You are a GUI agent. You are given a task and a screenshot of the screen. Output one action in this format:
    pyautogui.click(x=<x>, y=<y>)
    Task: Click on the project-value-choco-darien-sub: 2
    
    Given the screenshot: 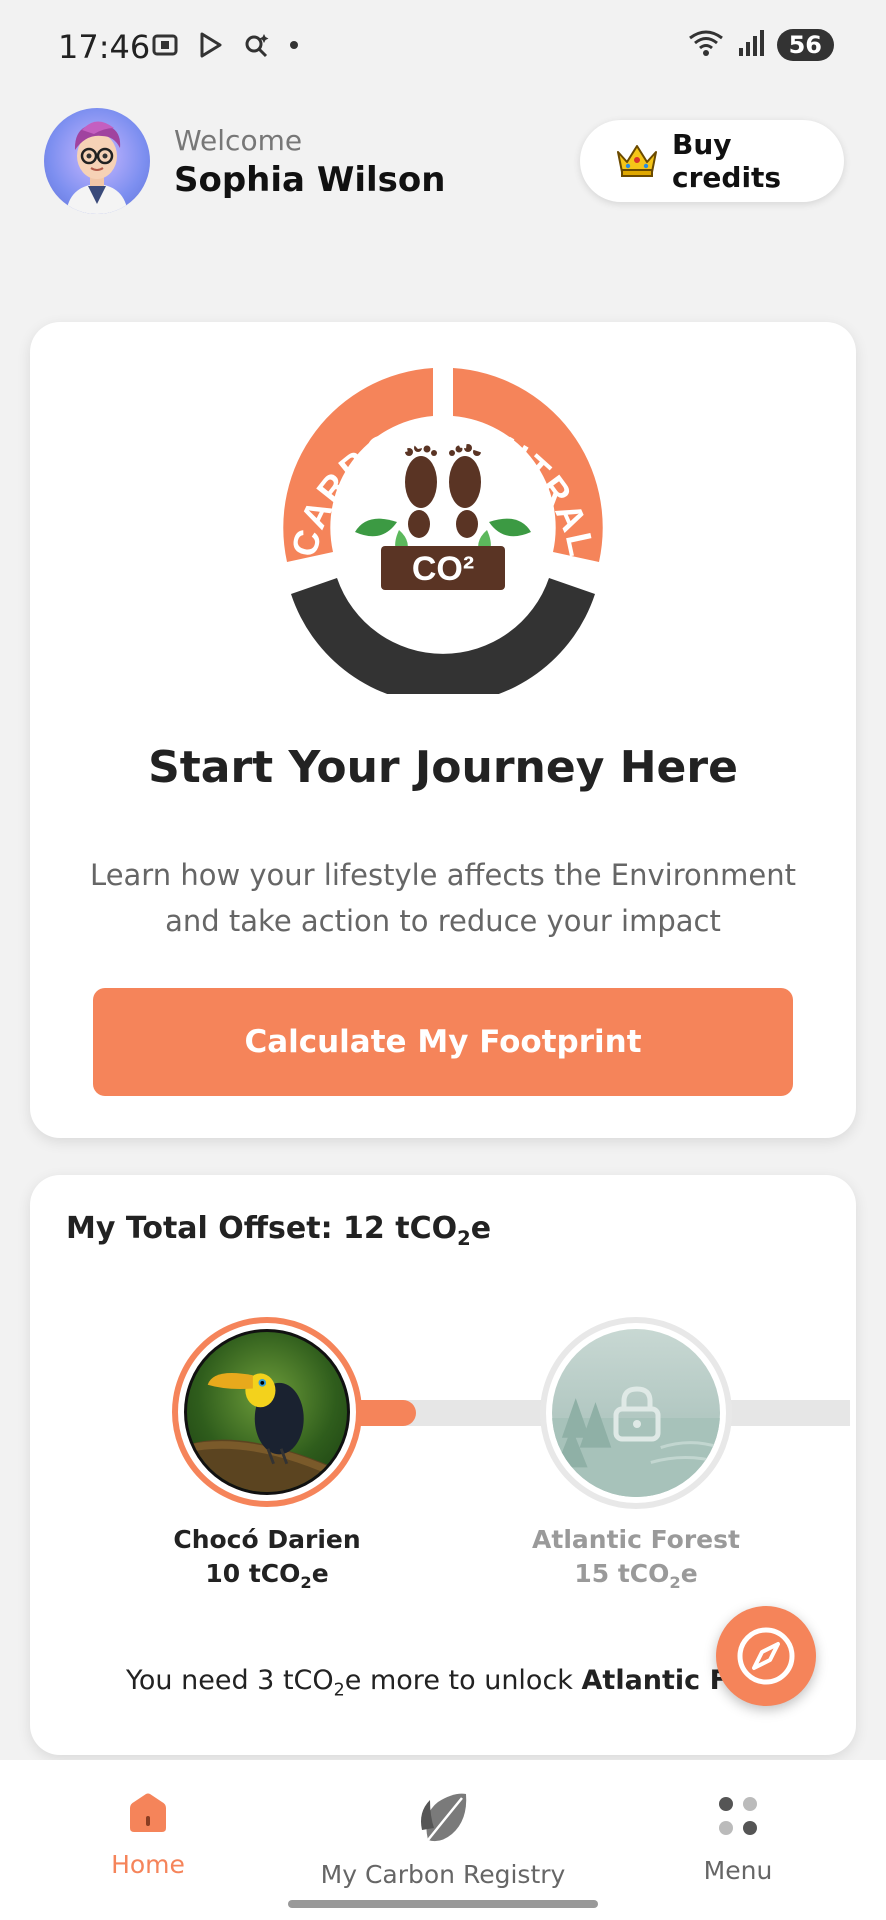 What is the action you would take?
    pyautogui.click(x=306, y=1582)
    